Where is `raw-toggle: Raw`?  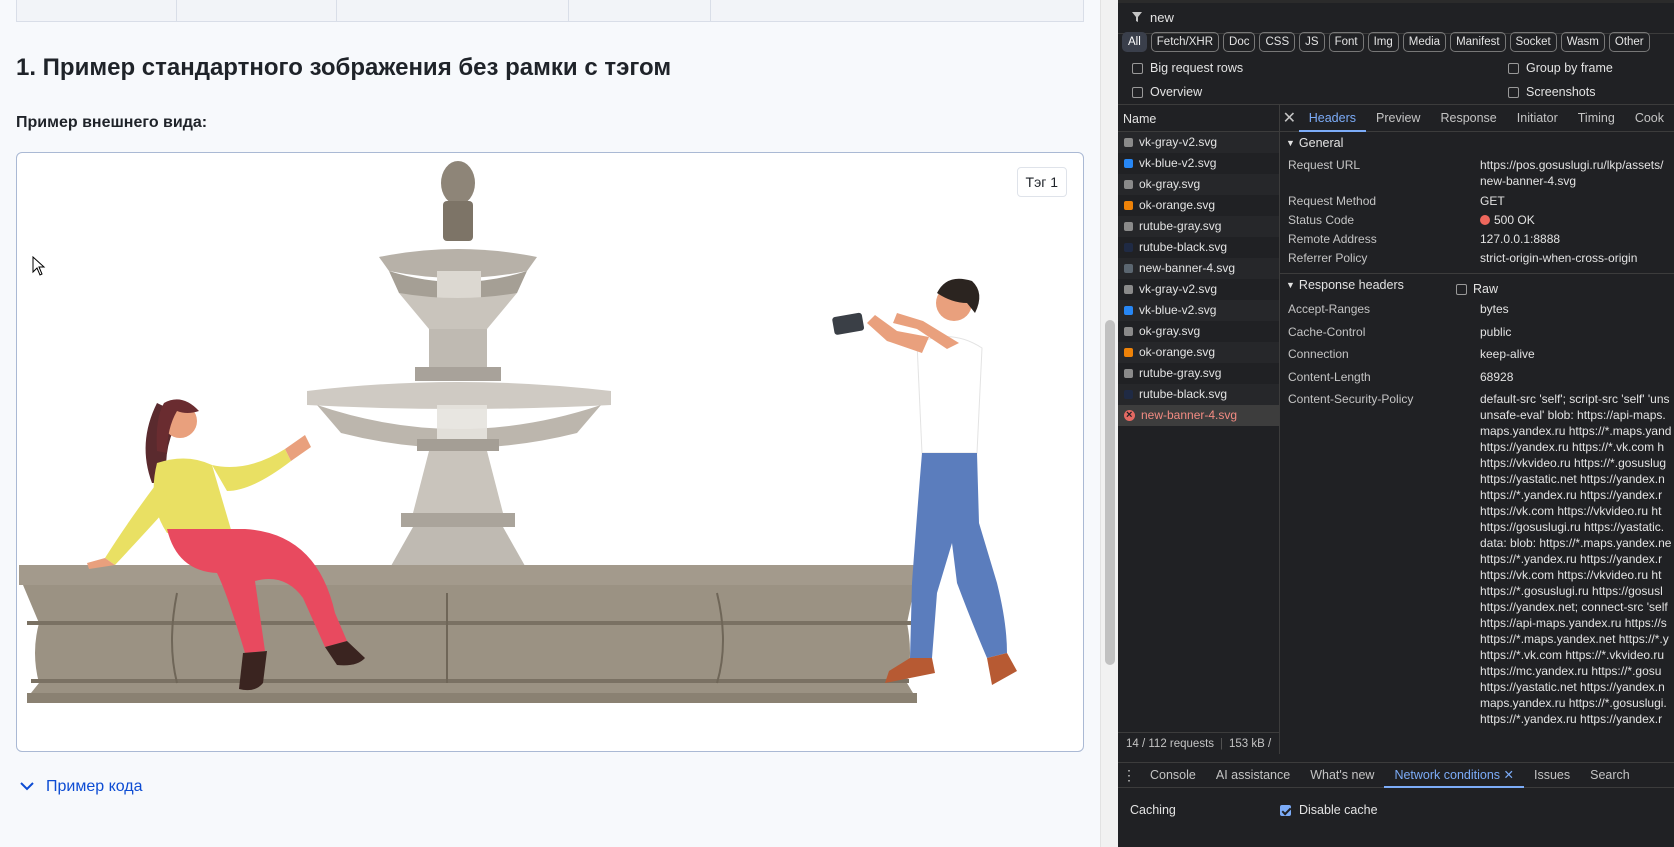
raw-toggle: Raw is located at coordinates (1477, 289).